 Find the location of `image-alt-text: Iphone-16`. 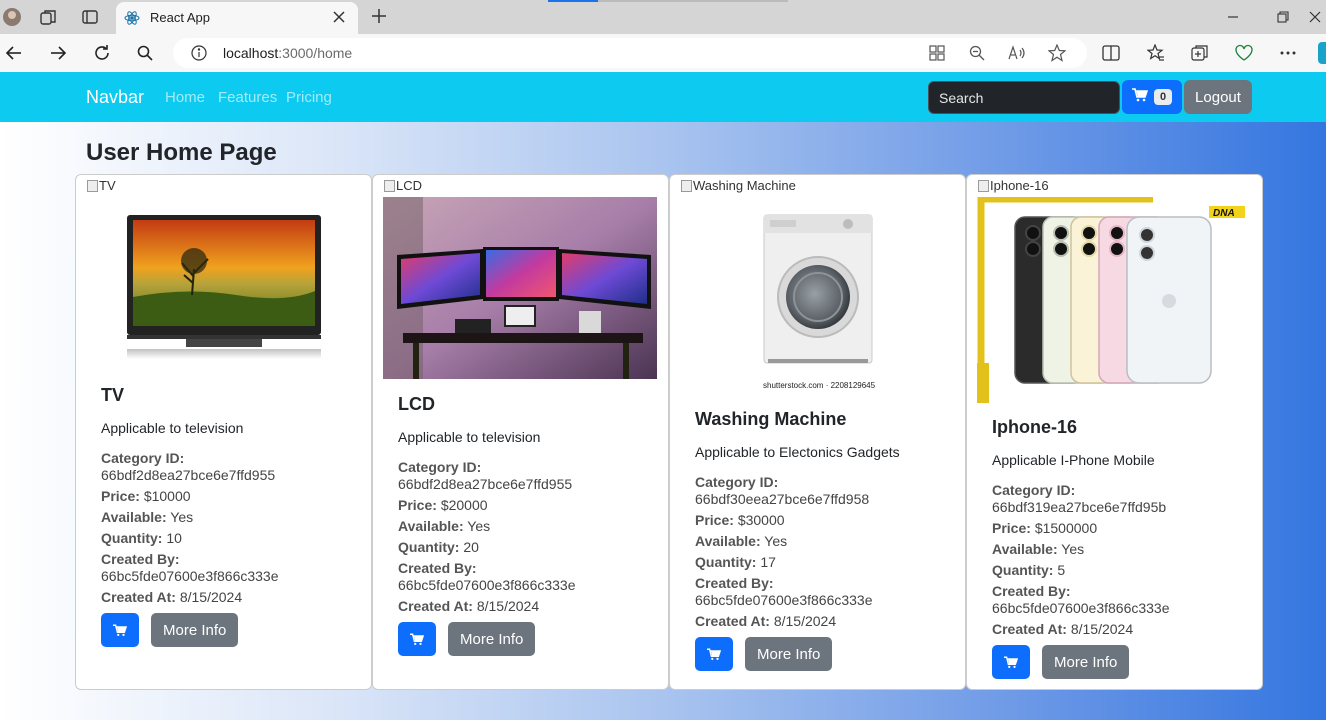

image-alt-text: Iphone-16 is located at coordinates (1013, 185).